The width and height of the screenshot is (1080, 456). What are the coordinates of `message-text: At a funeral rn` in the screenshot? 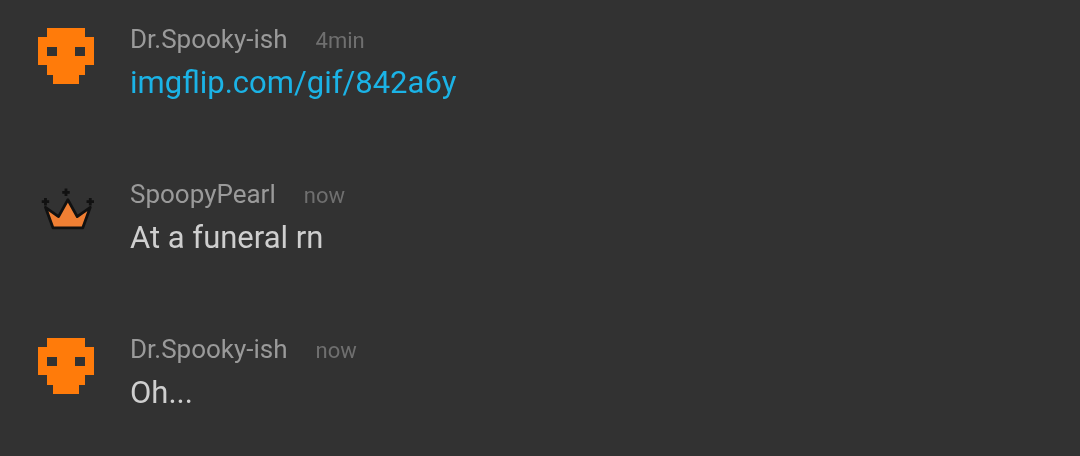 It's located at (227, 237).